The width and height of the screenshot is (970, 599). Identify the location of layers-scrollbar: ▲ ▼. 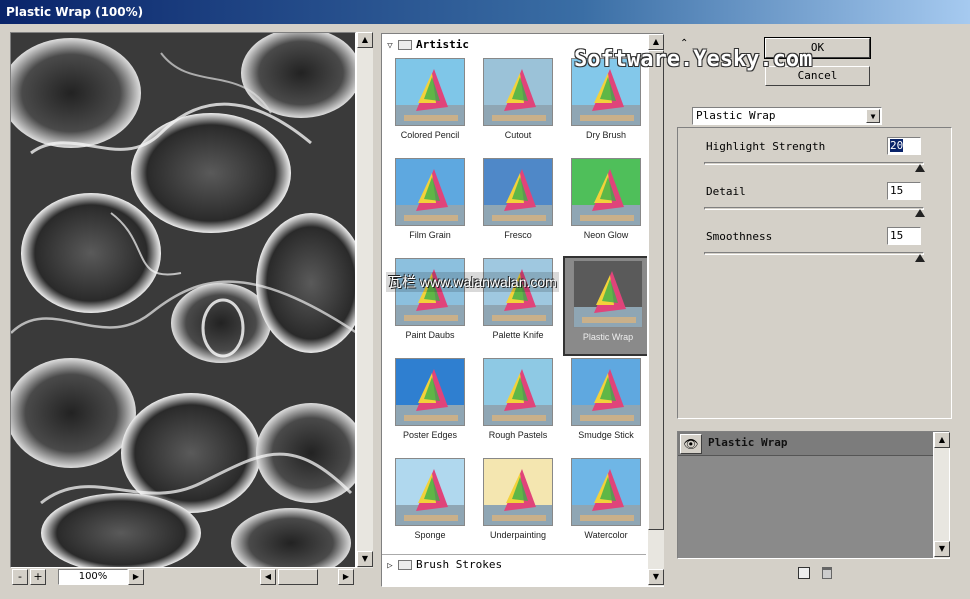
(941, 495).